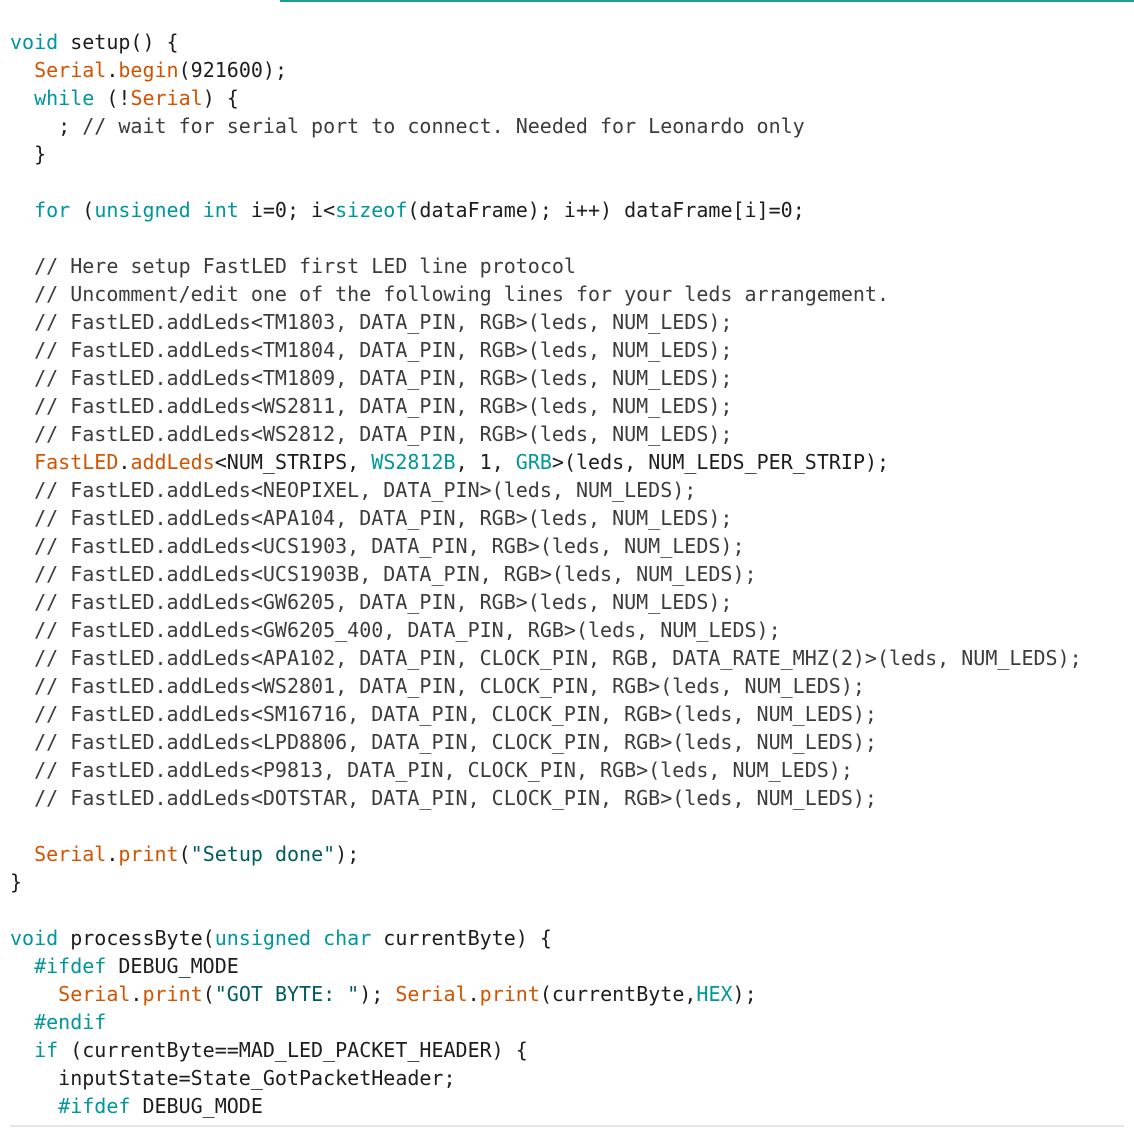 This screenshot has width=1134, height=1132. I want to click on code-line: while (!Serial) {, so click(572, 98).